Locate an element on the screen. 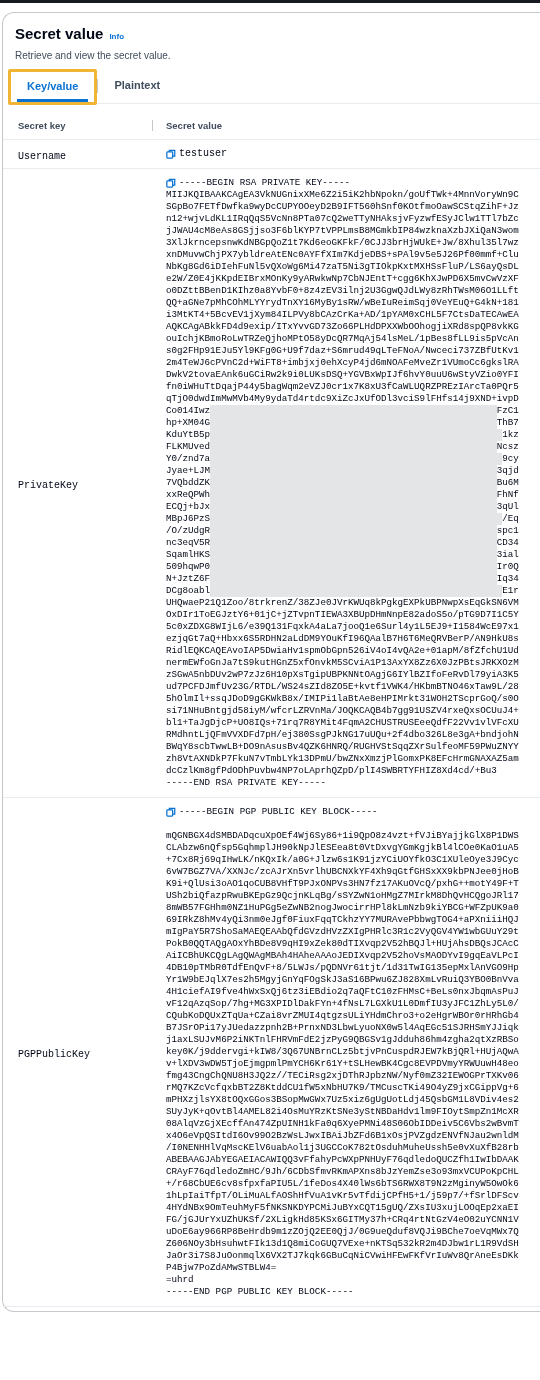 The width and height of the screenshot is (540, 1380). key-text-line: 4HYdNBx9OmTeuhMyF5fNKSNKDYPCMiJuBYxCQT15gUQ/ZXsIU3xujLOOqEp2xaEI is located at coordinates (342, 1208).